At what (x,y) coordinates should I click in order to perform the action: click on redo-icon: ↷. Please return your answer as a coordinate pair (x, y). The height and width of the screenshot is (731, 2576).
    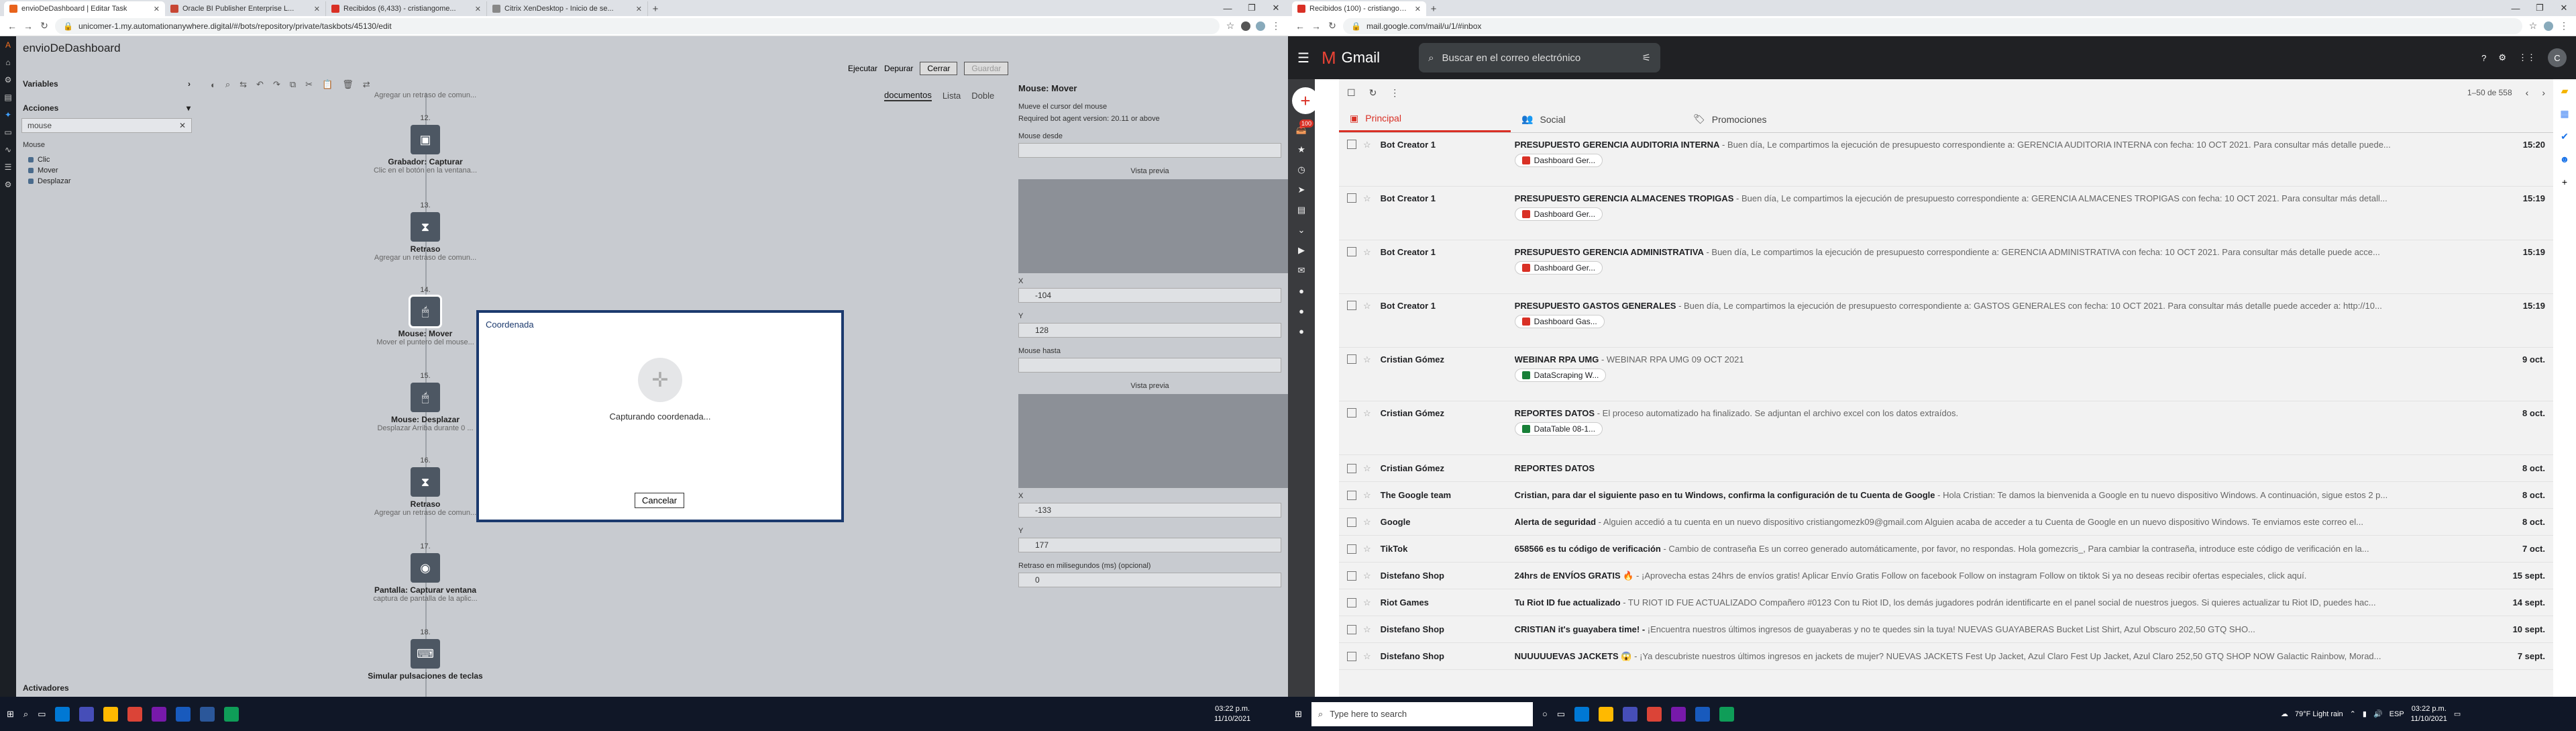
    Looking at the image, I should click on (276, 84).